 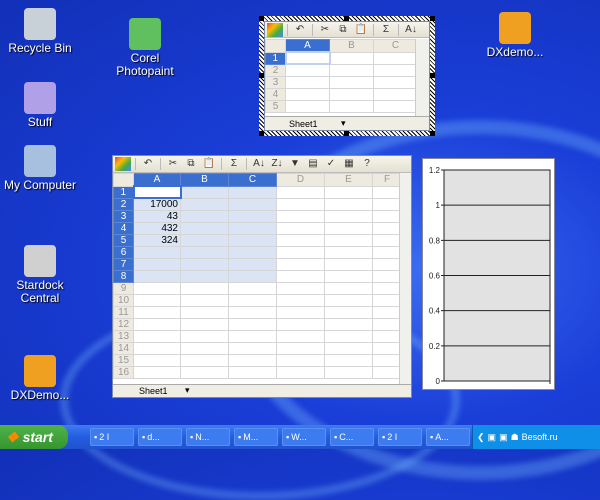 I want to click on cell-B14, so click(x=204, y=348).